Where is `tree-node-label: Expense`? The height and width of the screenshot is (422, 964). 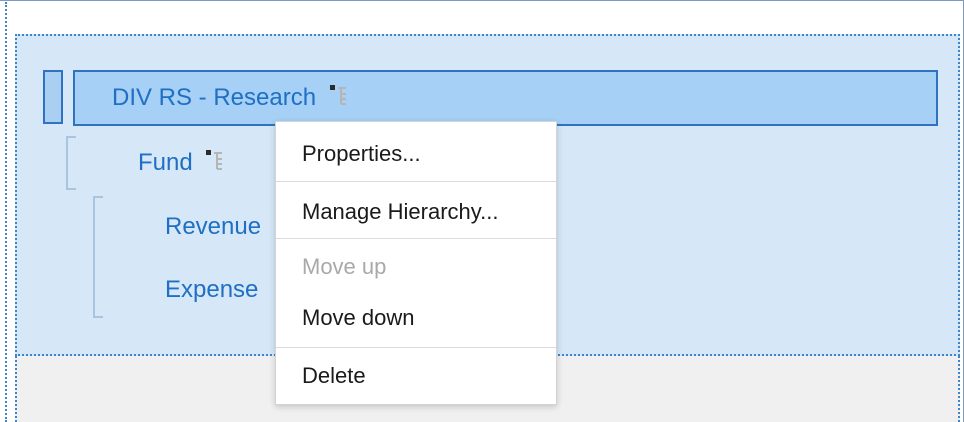
tree-node-label: Expense is located at coordinates (212, 289).